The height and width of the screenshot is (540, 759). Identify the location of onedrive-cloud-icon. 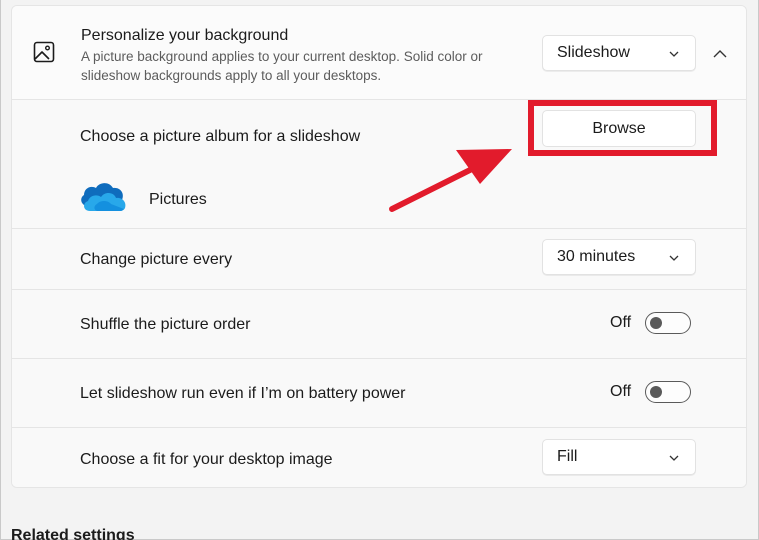
(103, 197).